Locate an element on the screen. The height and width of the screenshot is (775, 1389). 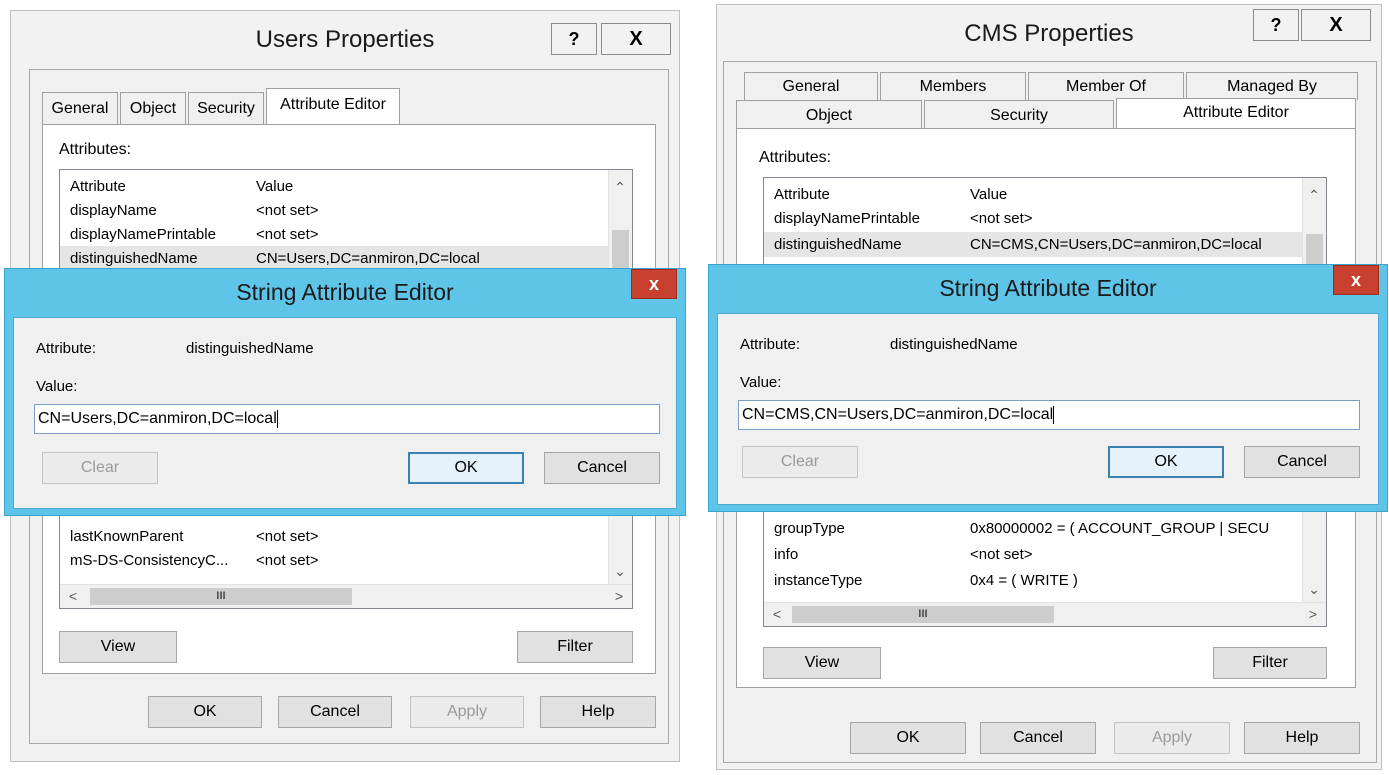
table-row: displayName <not set> is located at coordinates (334, 210).